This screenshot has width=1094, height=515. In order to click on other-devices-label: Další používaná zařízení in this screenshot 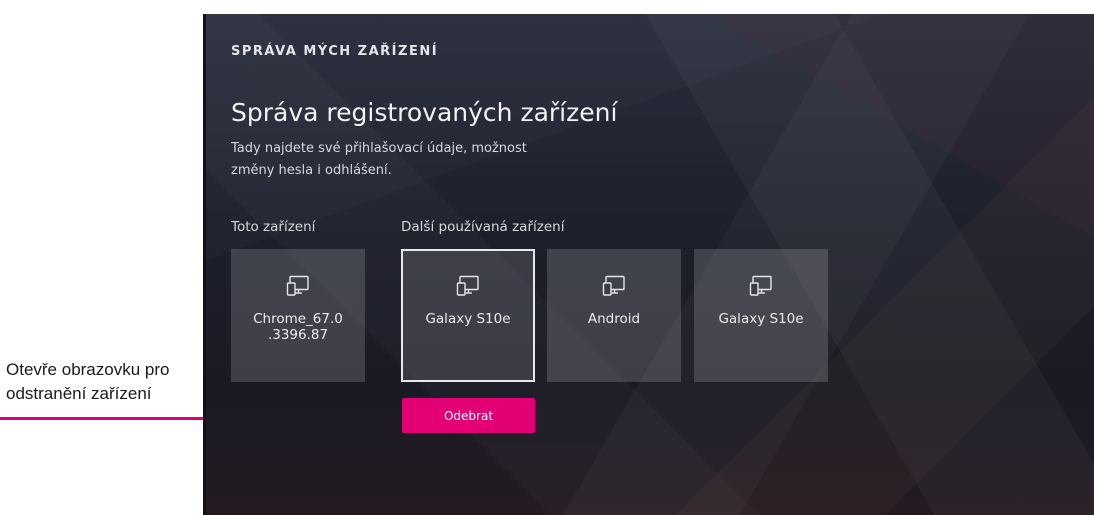, I will do `click(483, 227)`.